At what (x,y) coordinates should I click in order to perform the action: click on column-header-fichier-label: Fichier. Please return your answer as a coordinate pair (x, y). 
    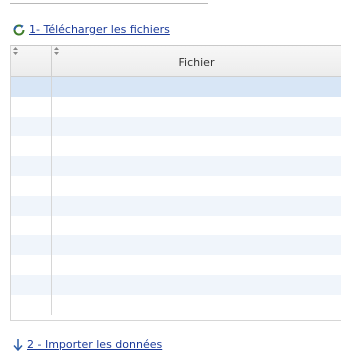
    Looking at the image, I should click on (196, 62).